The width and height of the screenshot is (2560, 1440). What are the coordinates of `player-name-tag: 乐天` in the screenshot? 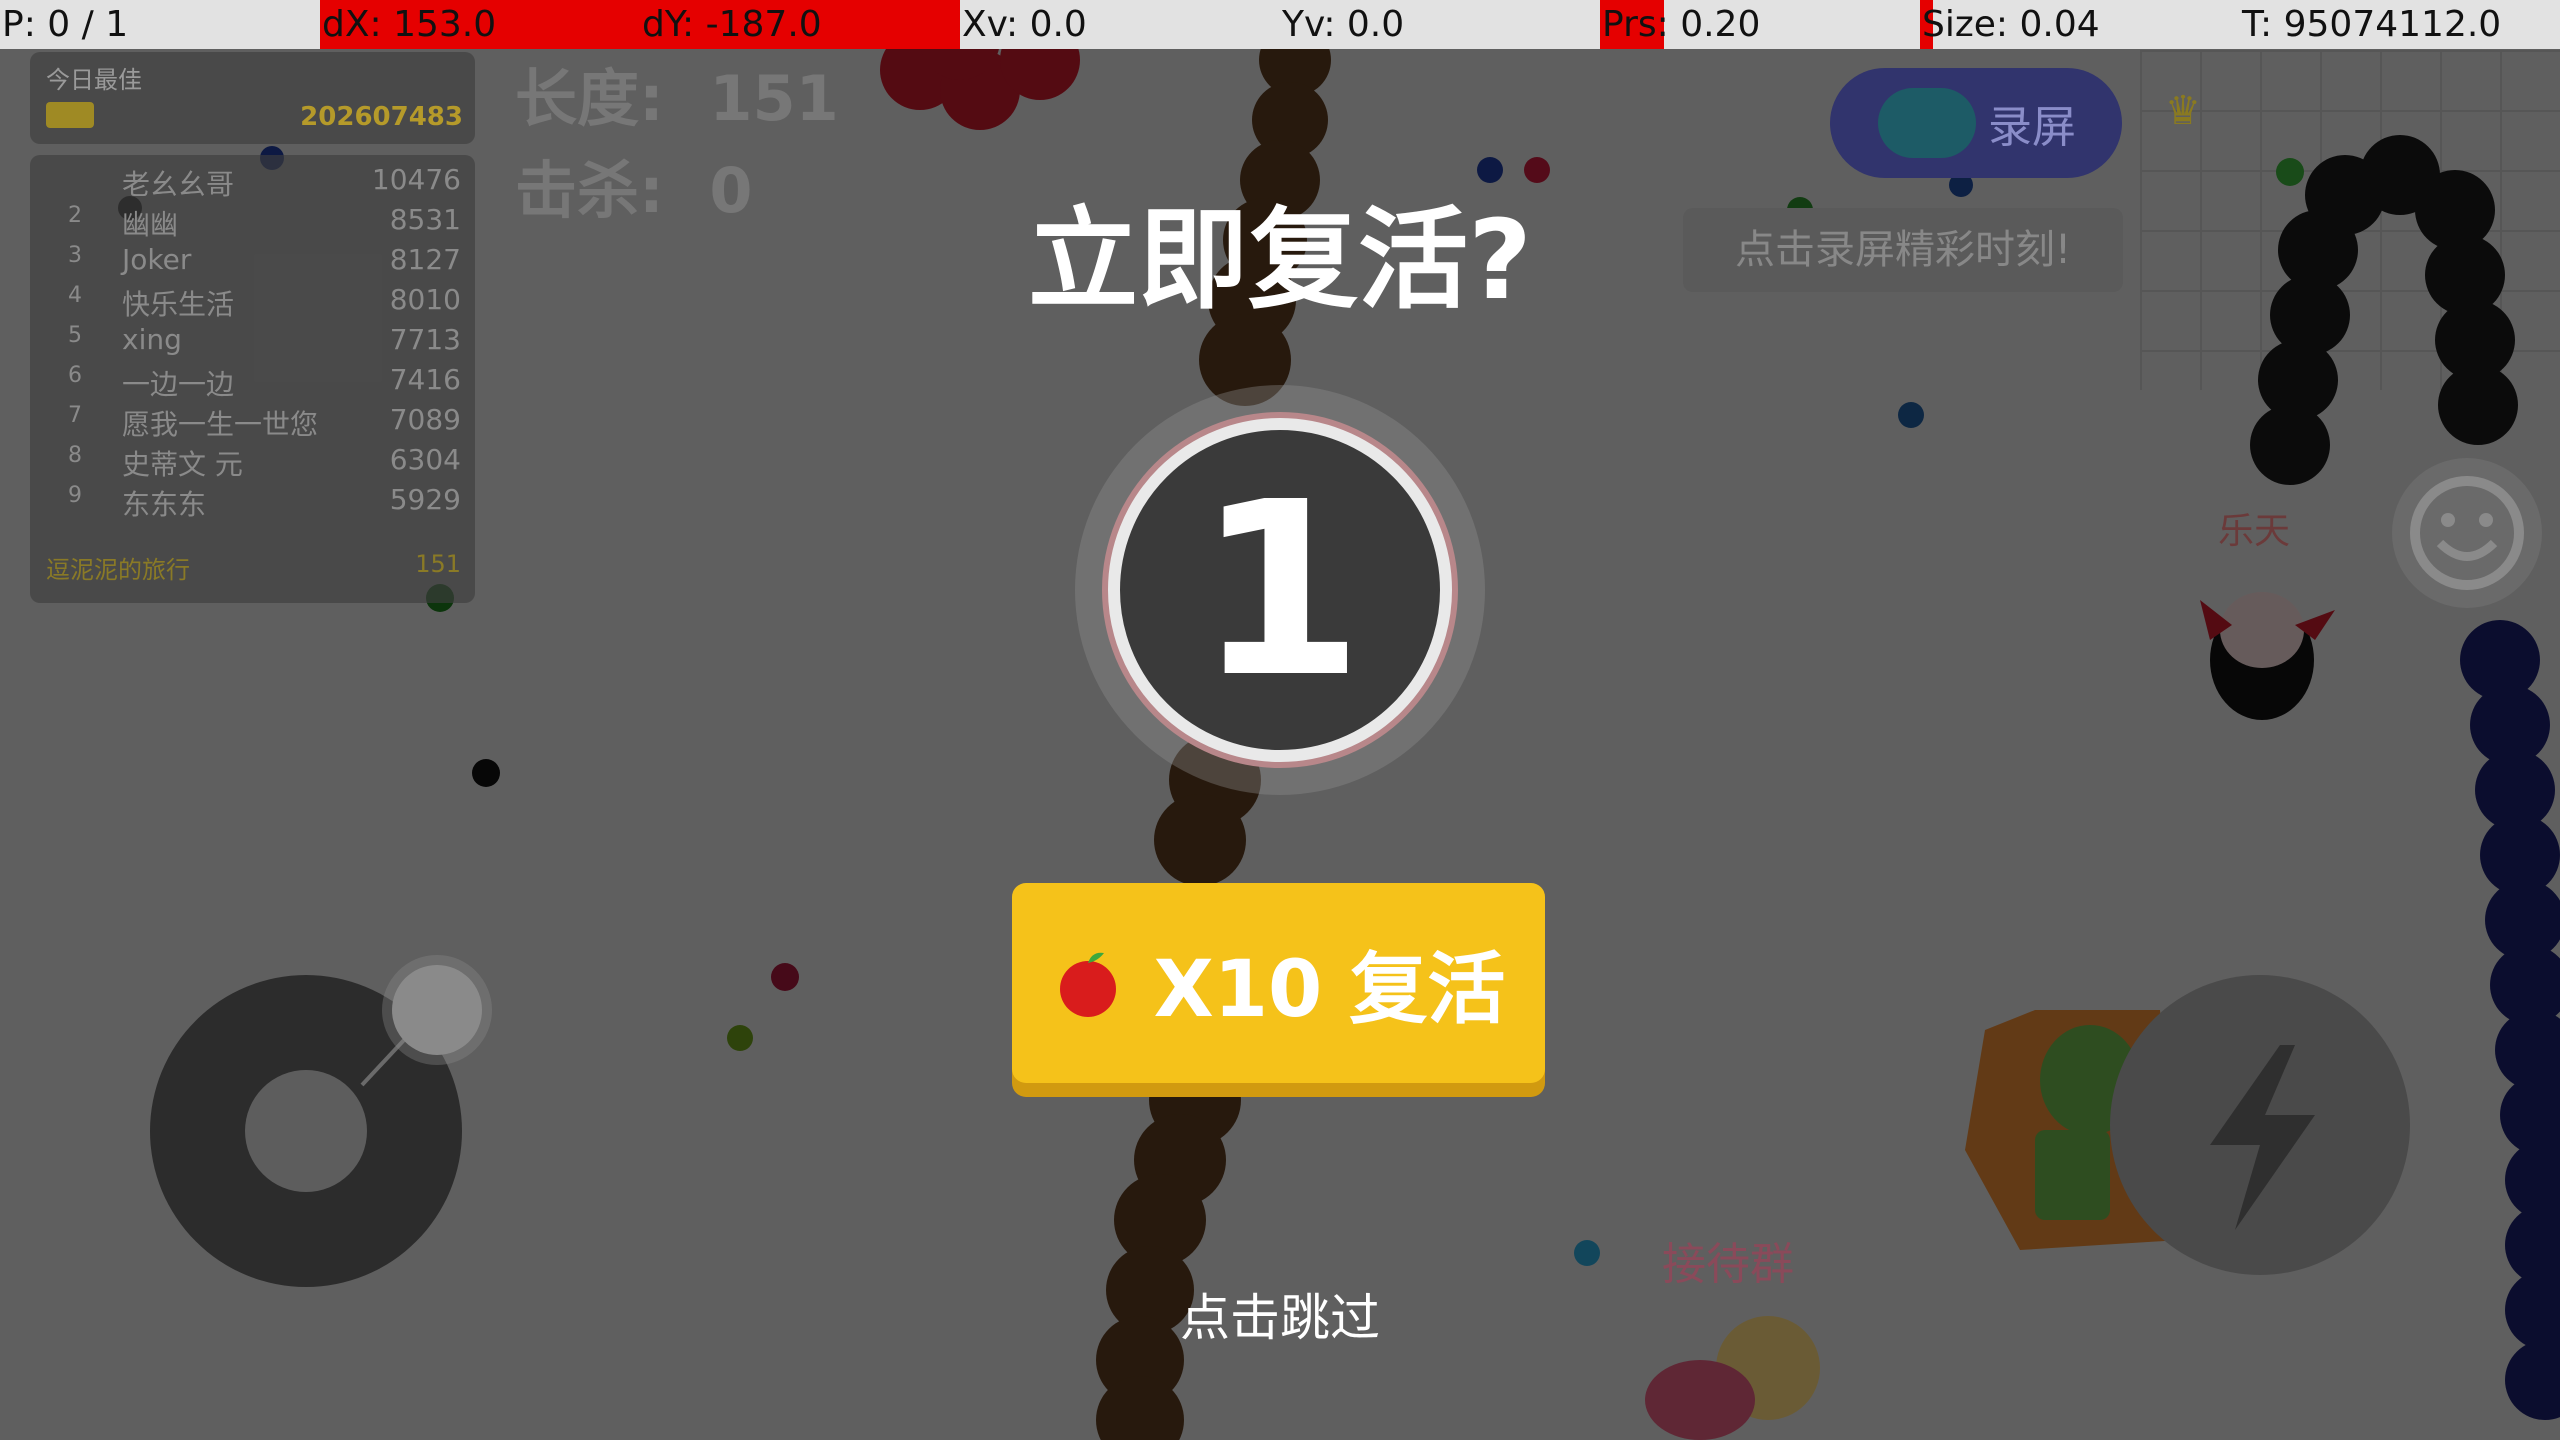 It's located at (2254, 531).